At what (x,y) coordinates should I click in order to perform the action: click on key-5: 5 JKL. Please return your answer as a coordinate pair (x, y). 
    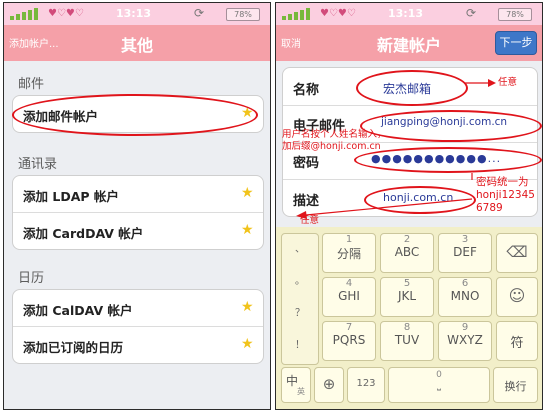
    Looking at the image, I should click on (407, 297).